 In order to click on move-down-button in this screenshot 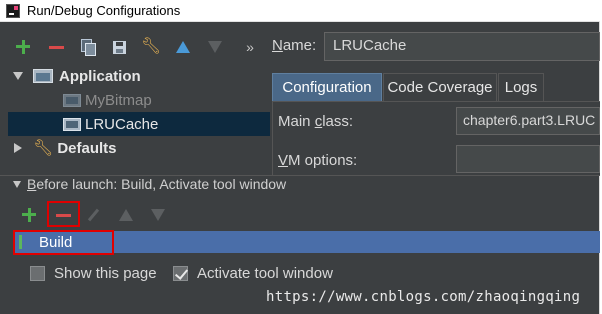, I will do `click(215, 47)`.